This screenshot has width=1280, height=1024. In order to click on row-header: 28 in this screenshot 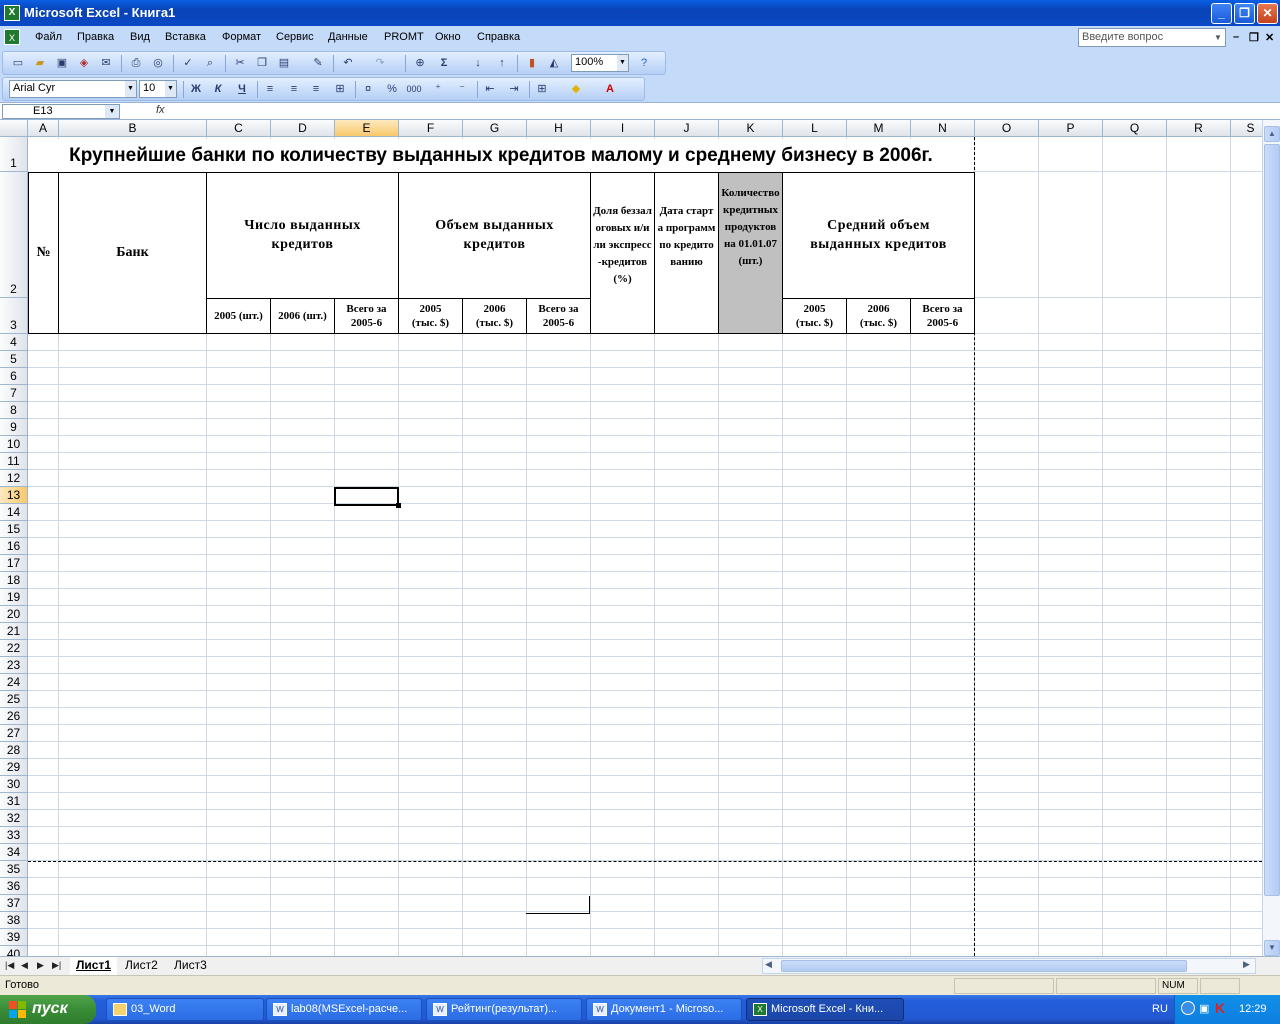, I will do `click(14, 750)`.